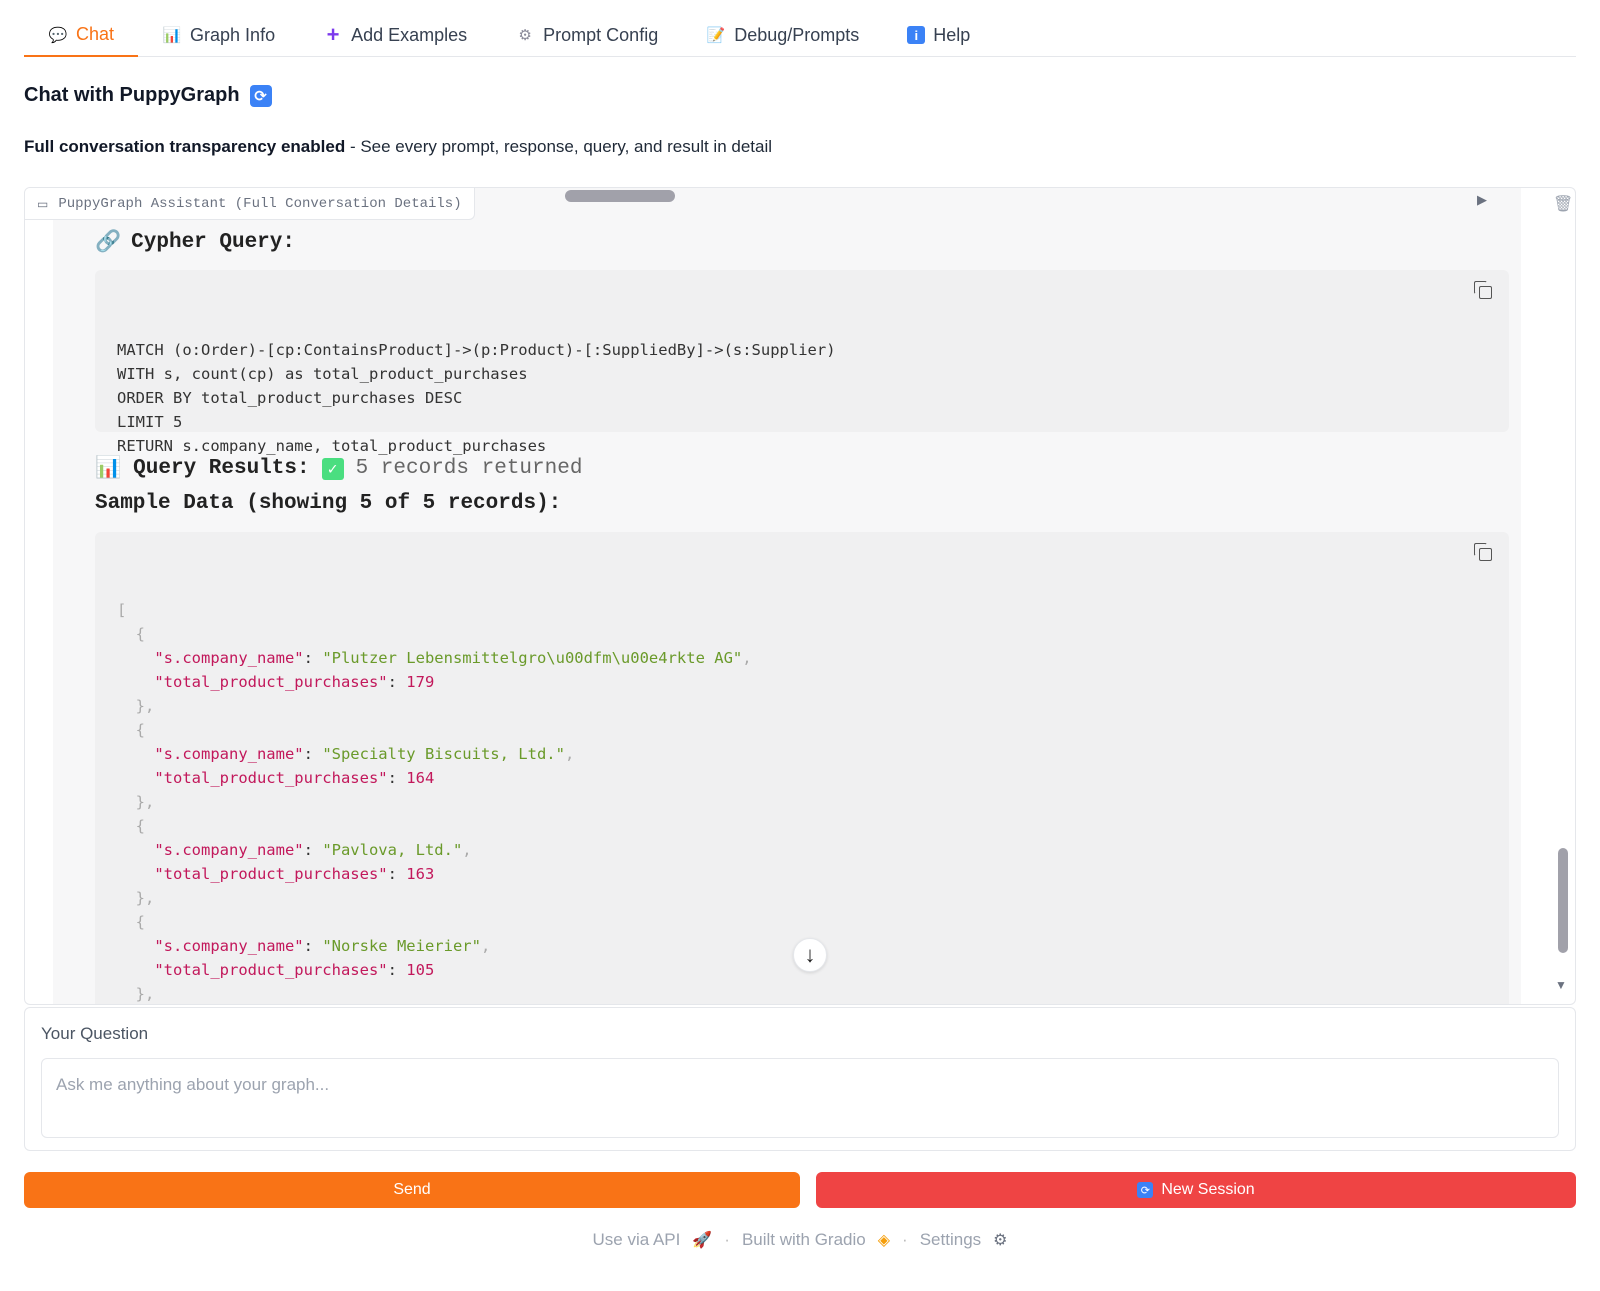  Describe the element at coordinates (797, 34) in the screenshot. I see `tab-label: Debug/Prompts` at that location.